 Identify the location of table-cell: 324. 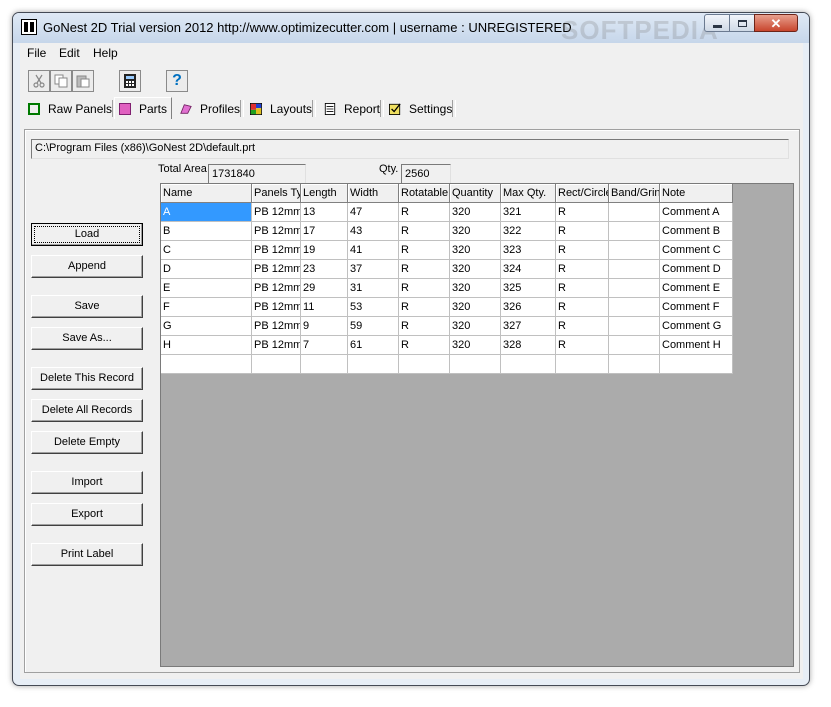
(528, 269).